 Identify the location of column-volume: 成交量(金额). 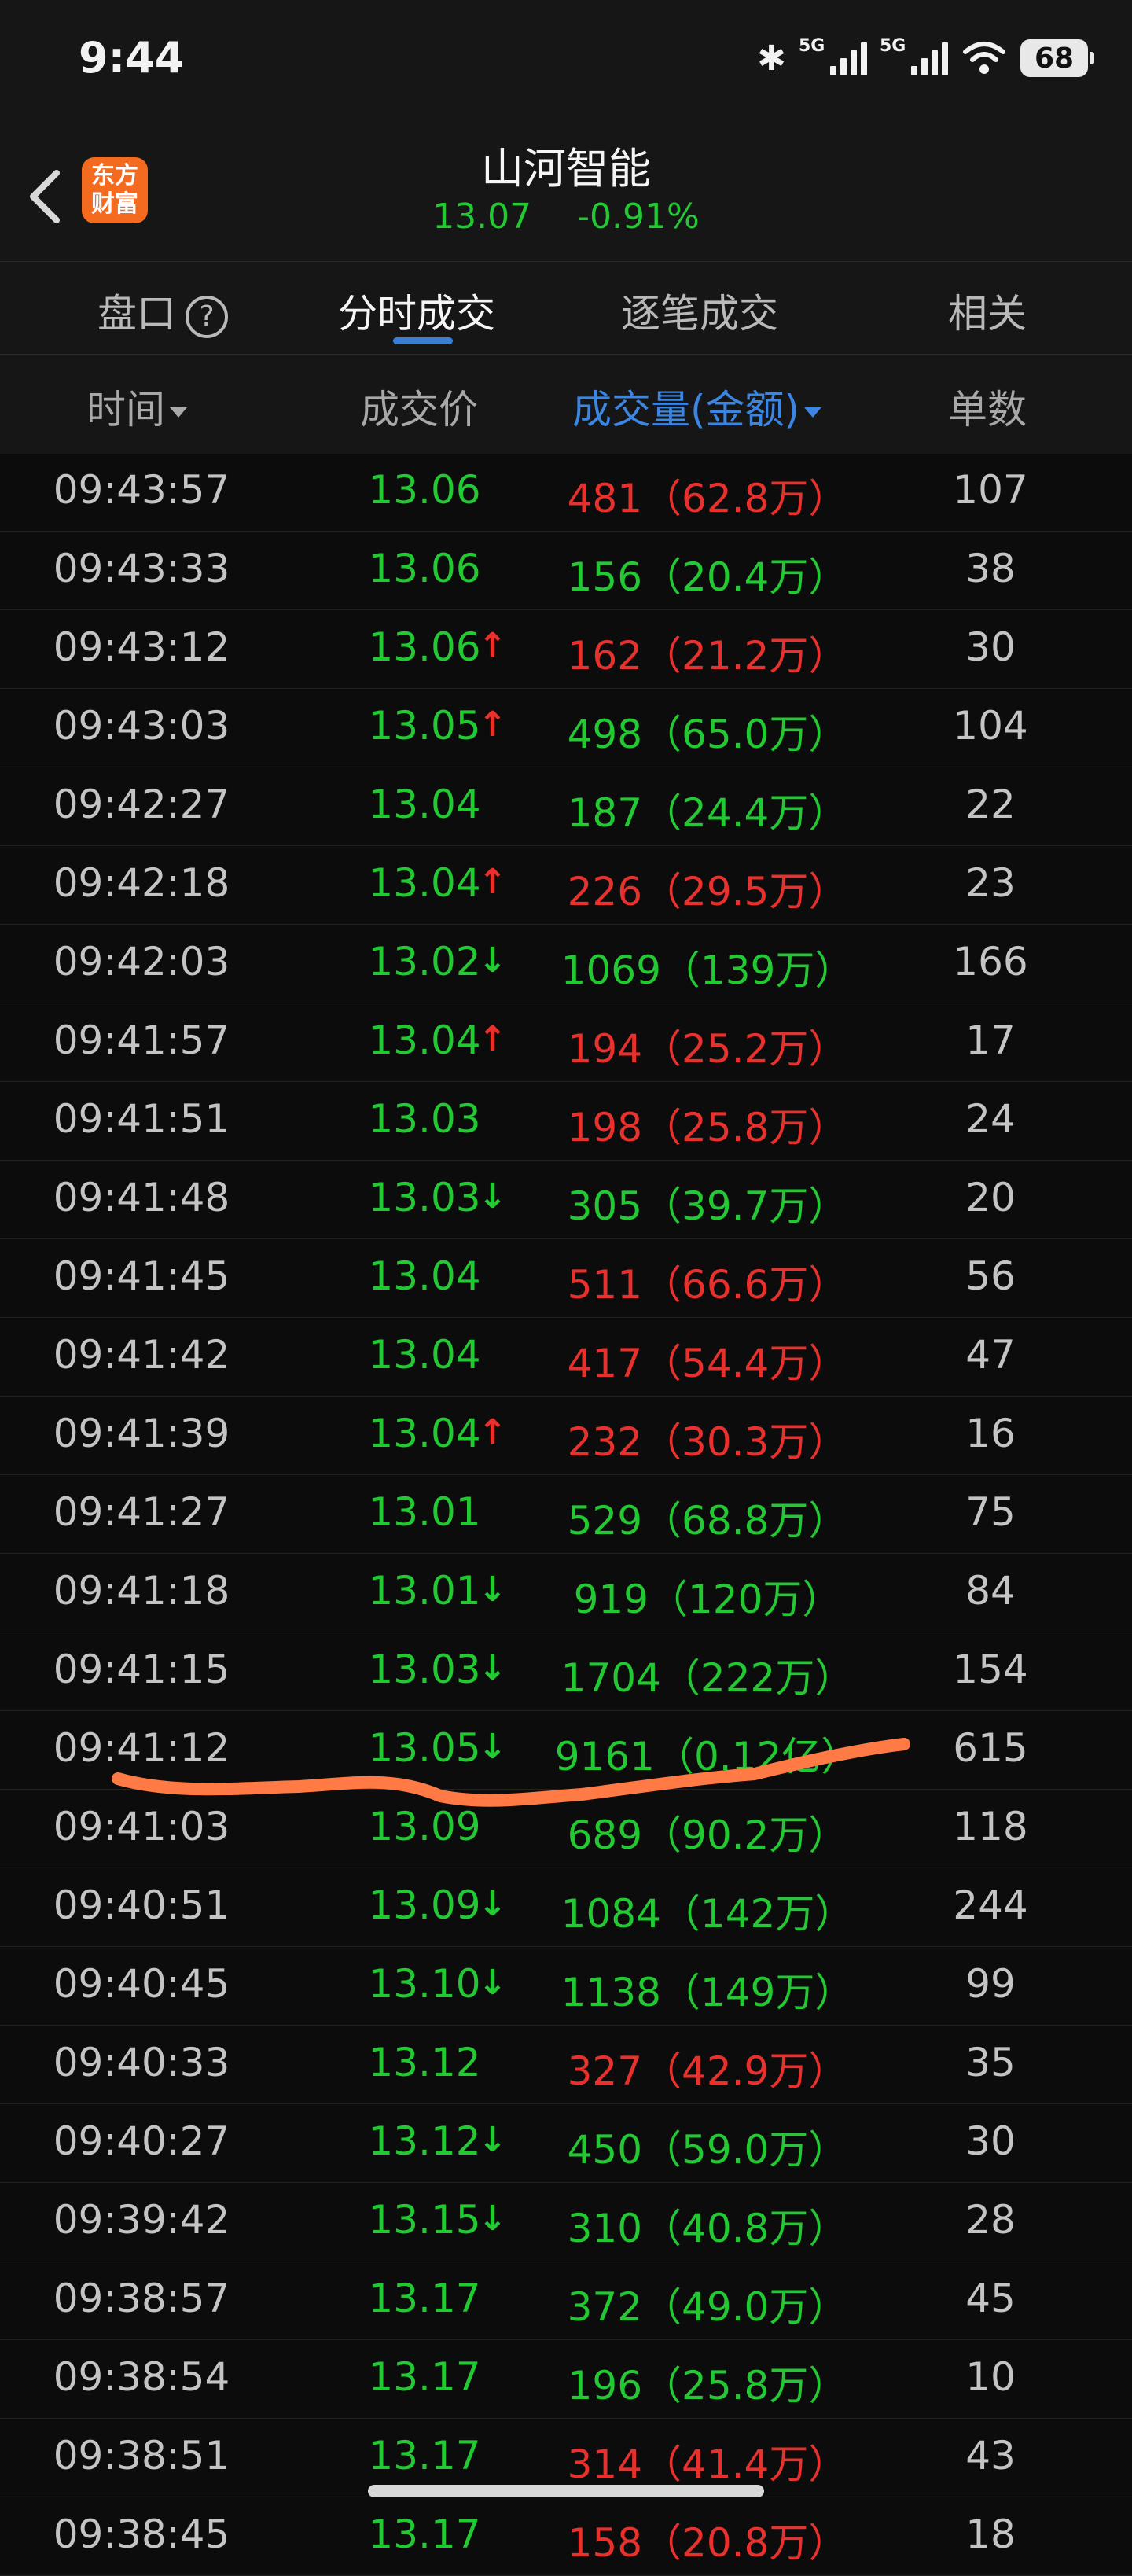
(697, 406).